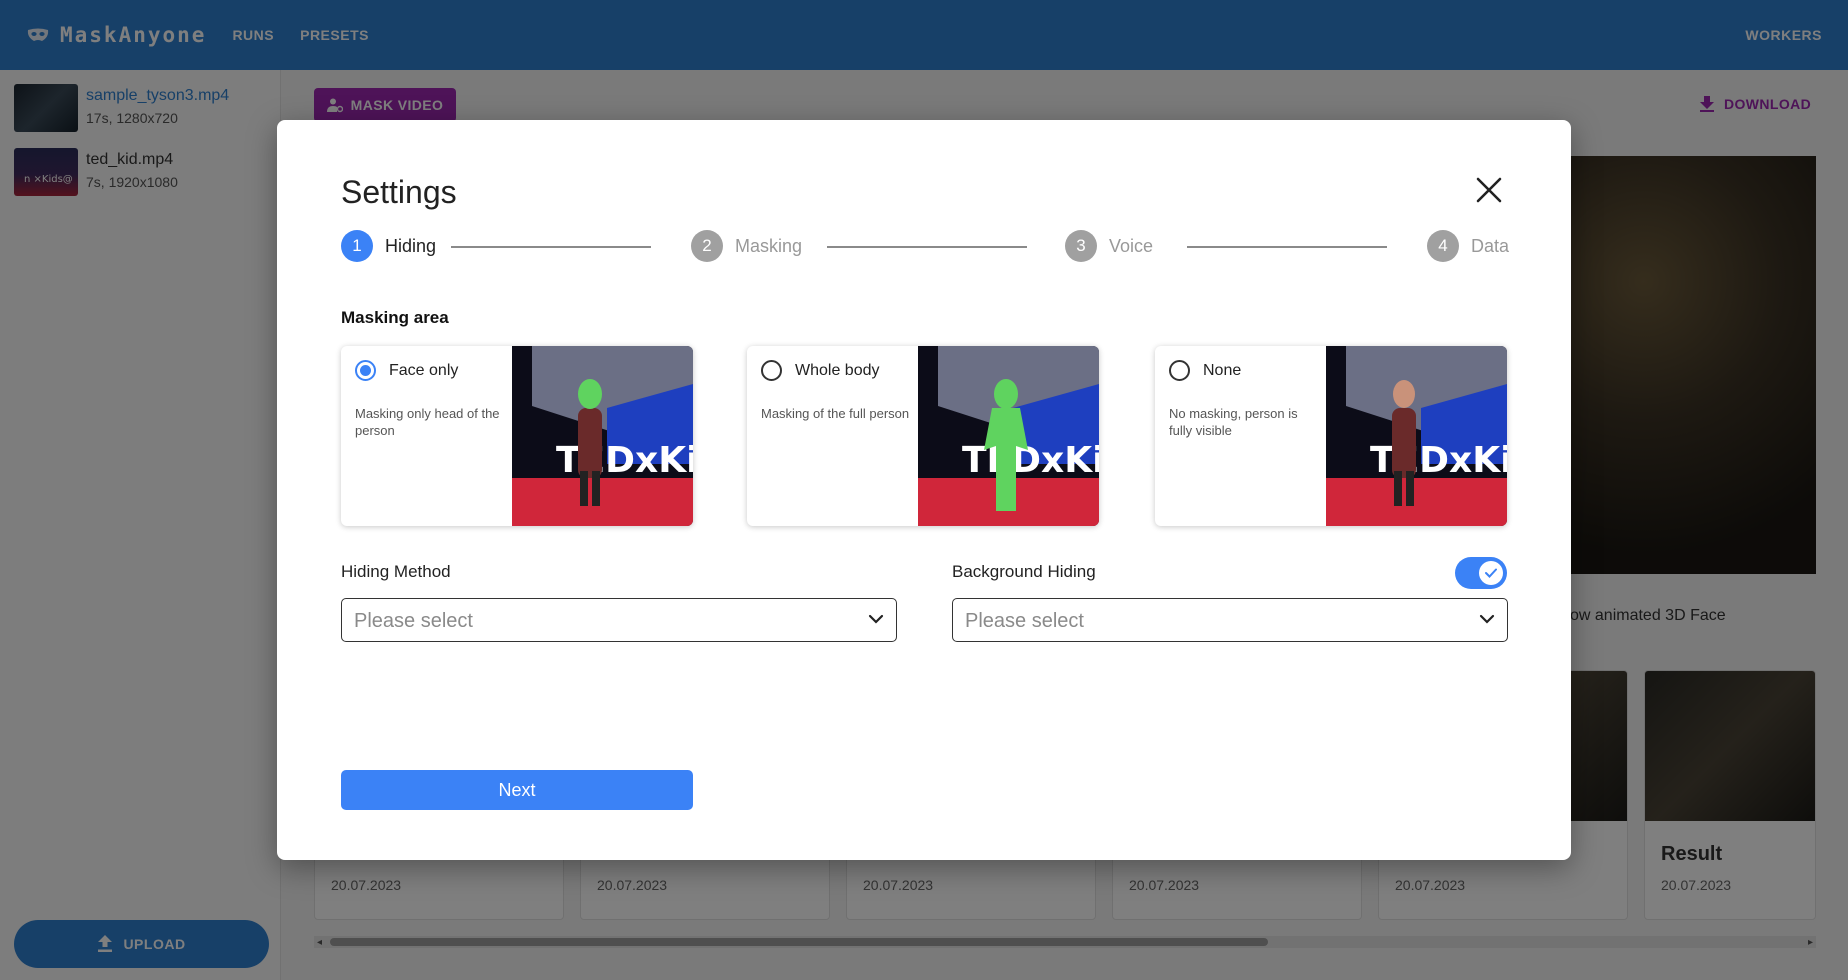  I want to click on none-radio, so click(1179, 370).